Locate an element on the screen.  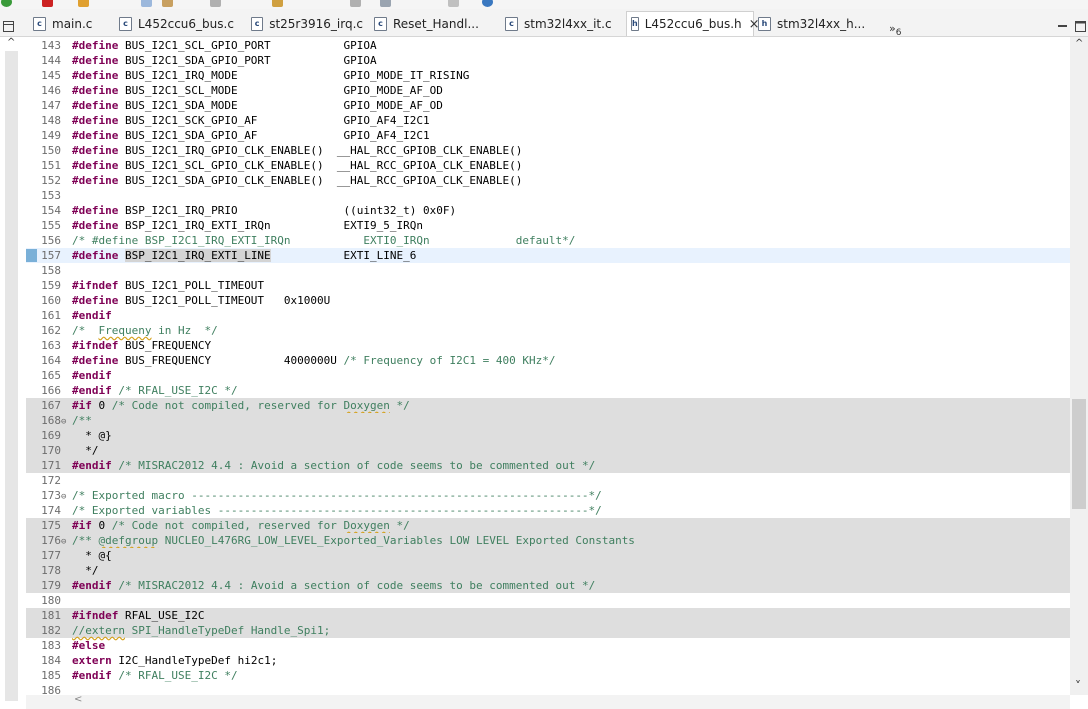
code-line: 185 #endif /* RFAL_USE_I2C */ is located at coordinates (548, 675).